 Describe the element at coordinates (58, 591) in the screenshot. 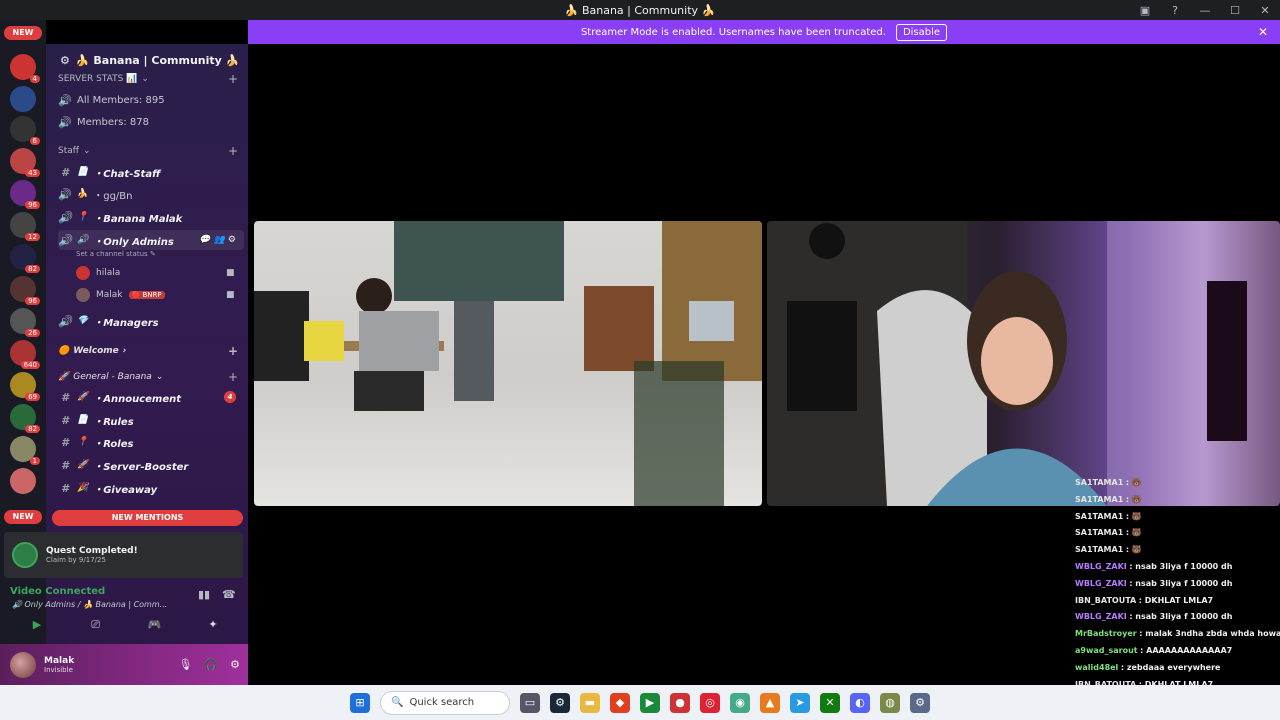

I see `voice-status: Video Connected` at that location.